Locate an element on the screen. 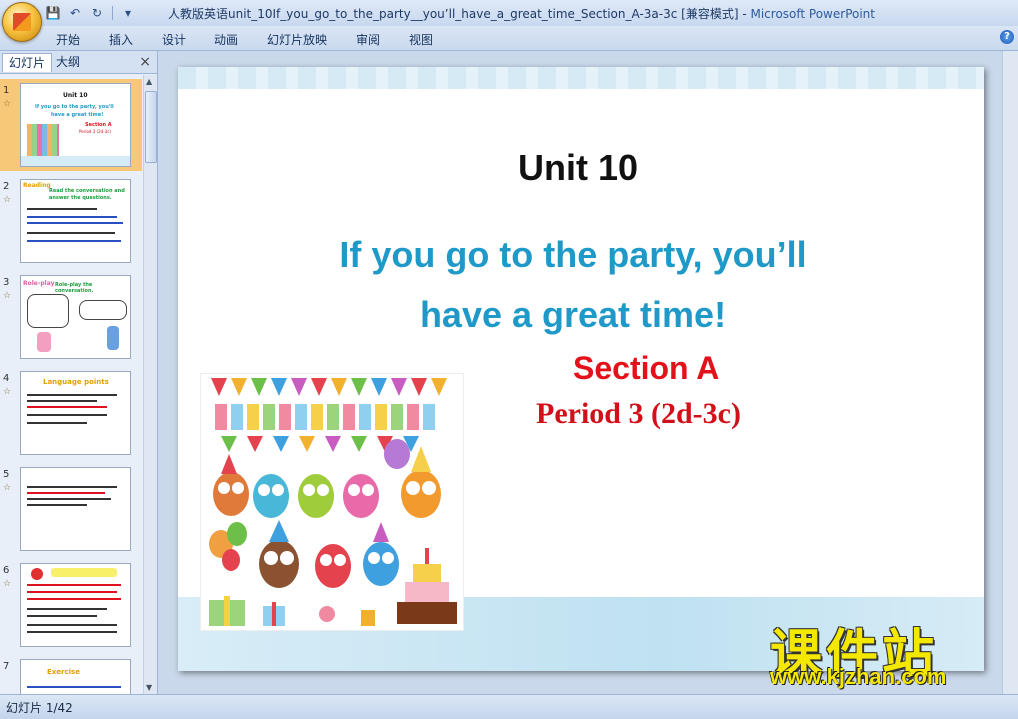  help-icon: ? is located at coordinates (1007, 37).